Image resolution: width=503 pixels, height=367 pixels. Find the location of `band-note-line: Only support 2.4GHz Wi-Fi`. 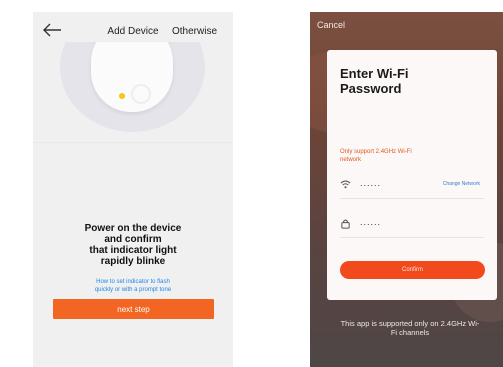

band-note-line: Only support 2.4GHz Wi-Fi is located at coordinates (376, 152).